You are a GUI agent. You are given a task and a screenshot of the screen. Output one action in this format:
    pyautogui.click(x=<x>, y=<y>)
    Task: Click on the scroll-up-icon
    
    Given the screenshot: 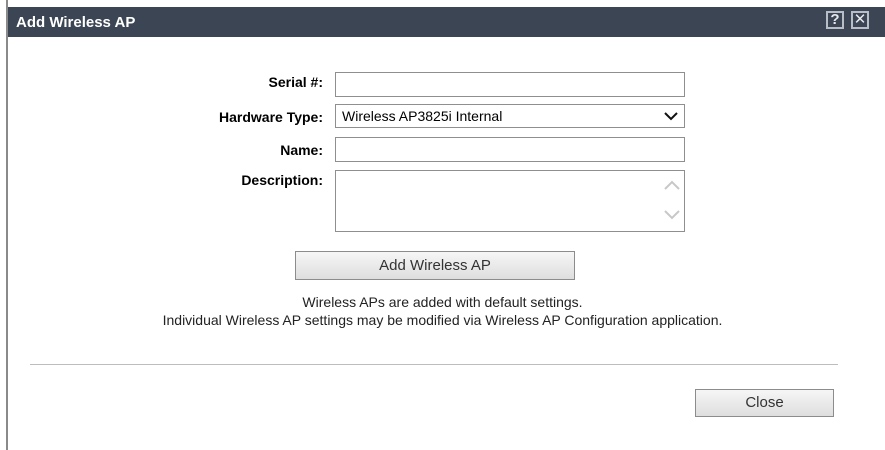 What is the action you would take?
    pyautogui.click(x=672, y=185)
    